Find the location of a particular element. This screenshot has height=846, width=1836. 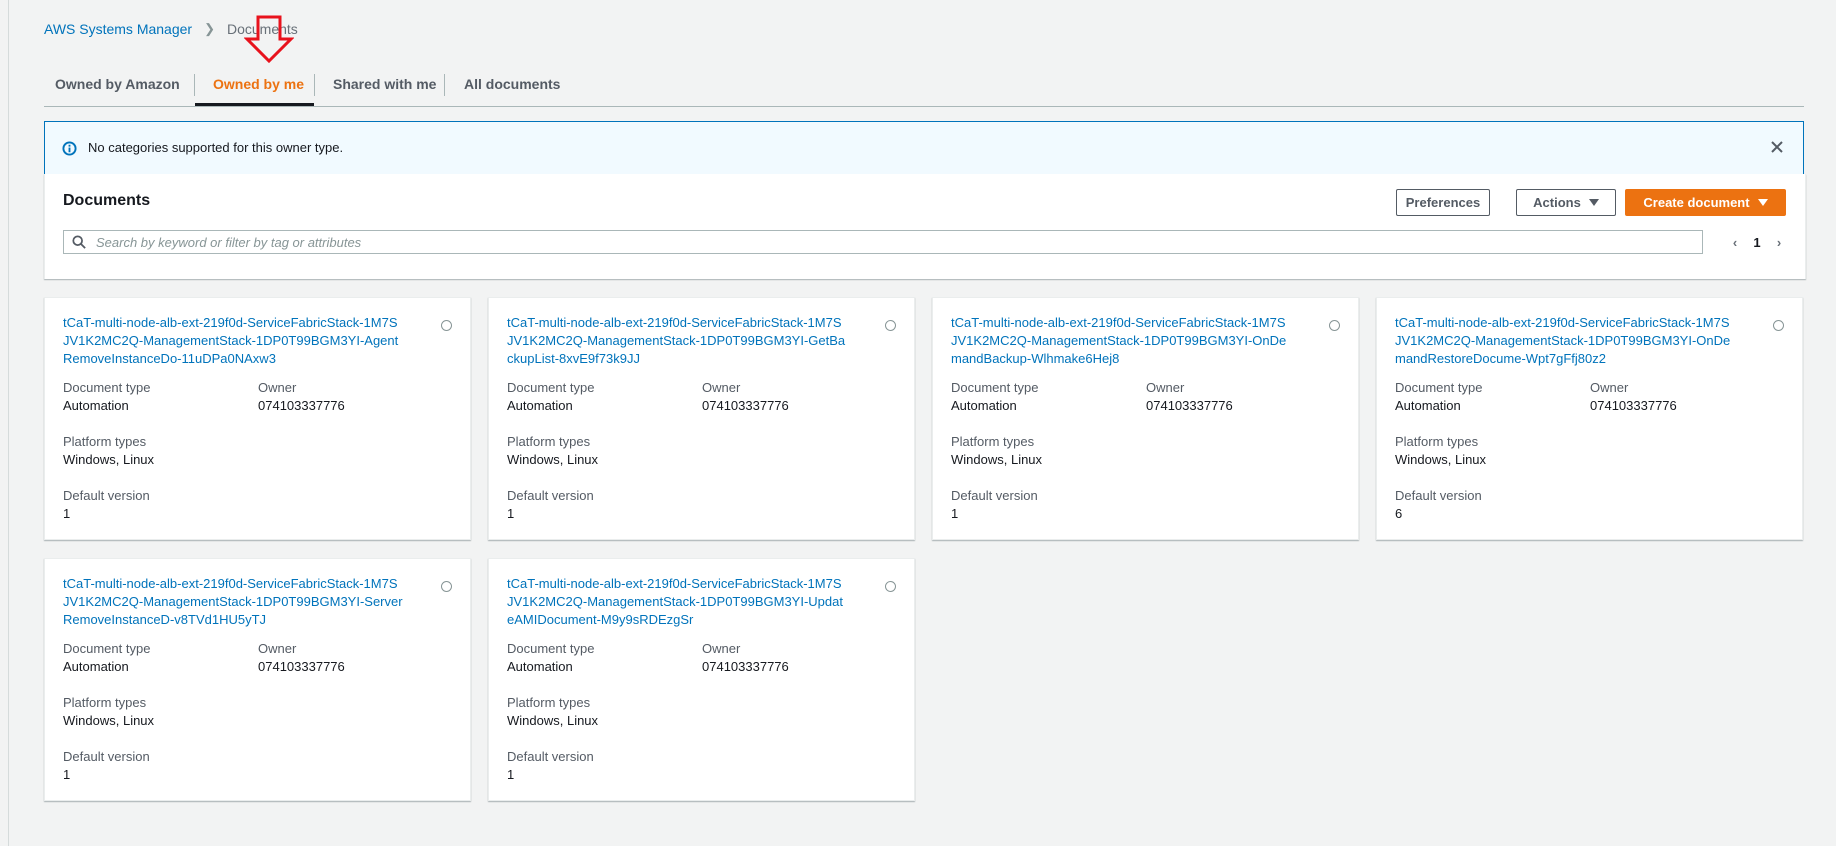

info-icon is located at coordinates (69, 148).